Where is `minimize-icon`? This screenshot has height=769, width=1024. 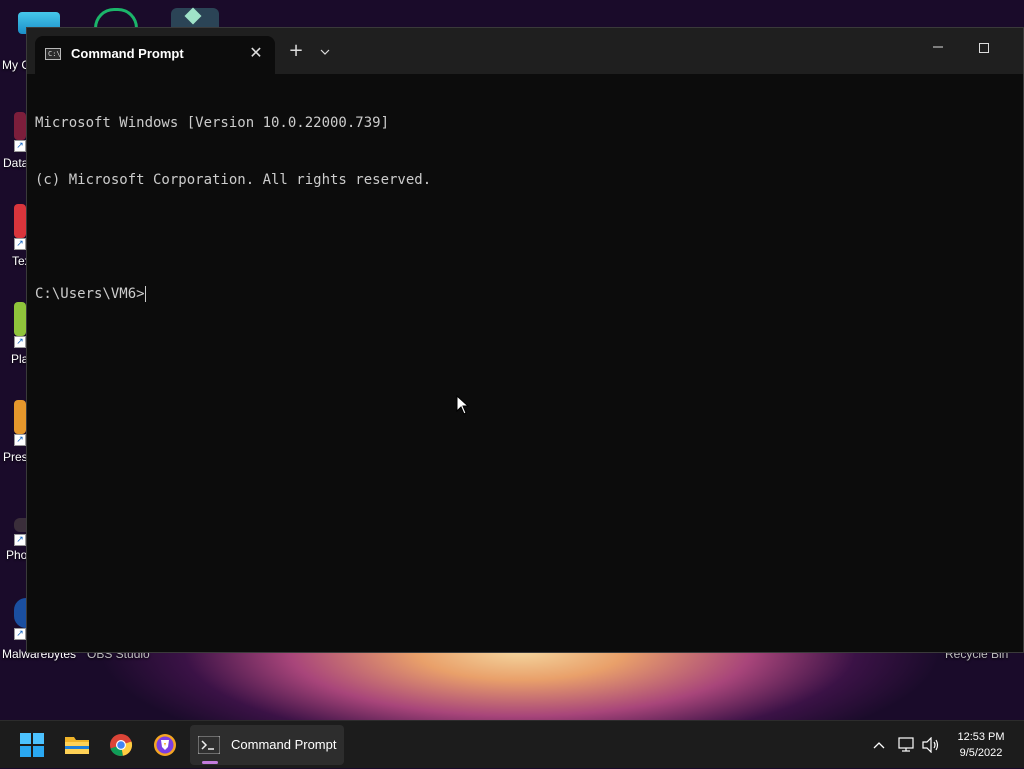
minimize-icon is located at coordinates (938, 47).